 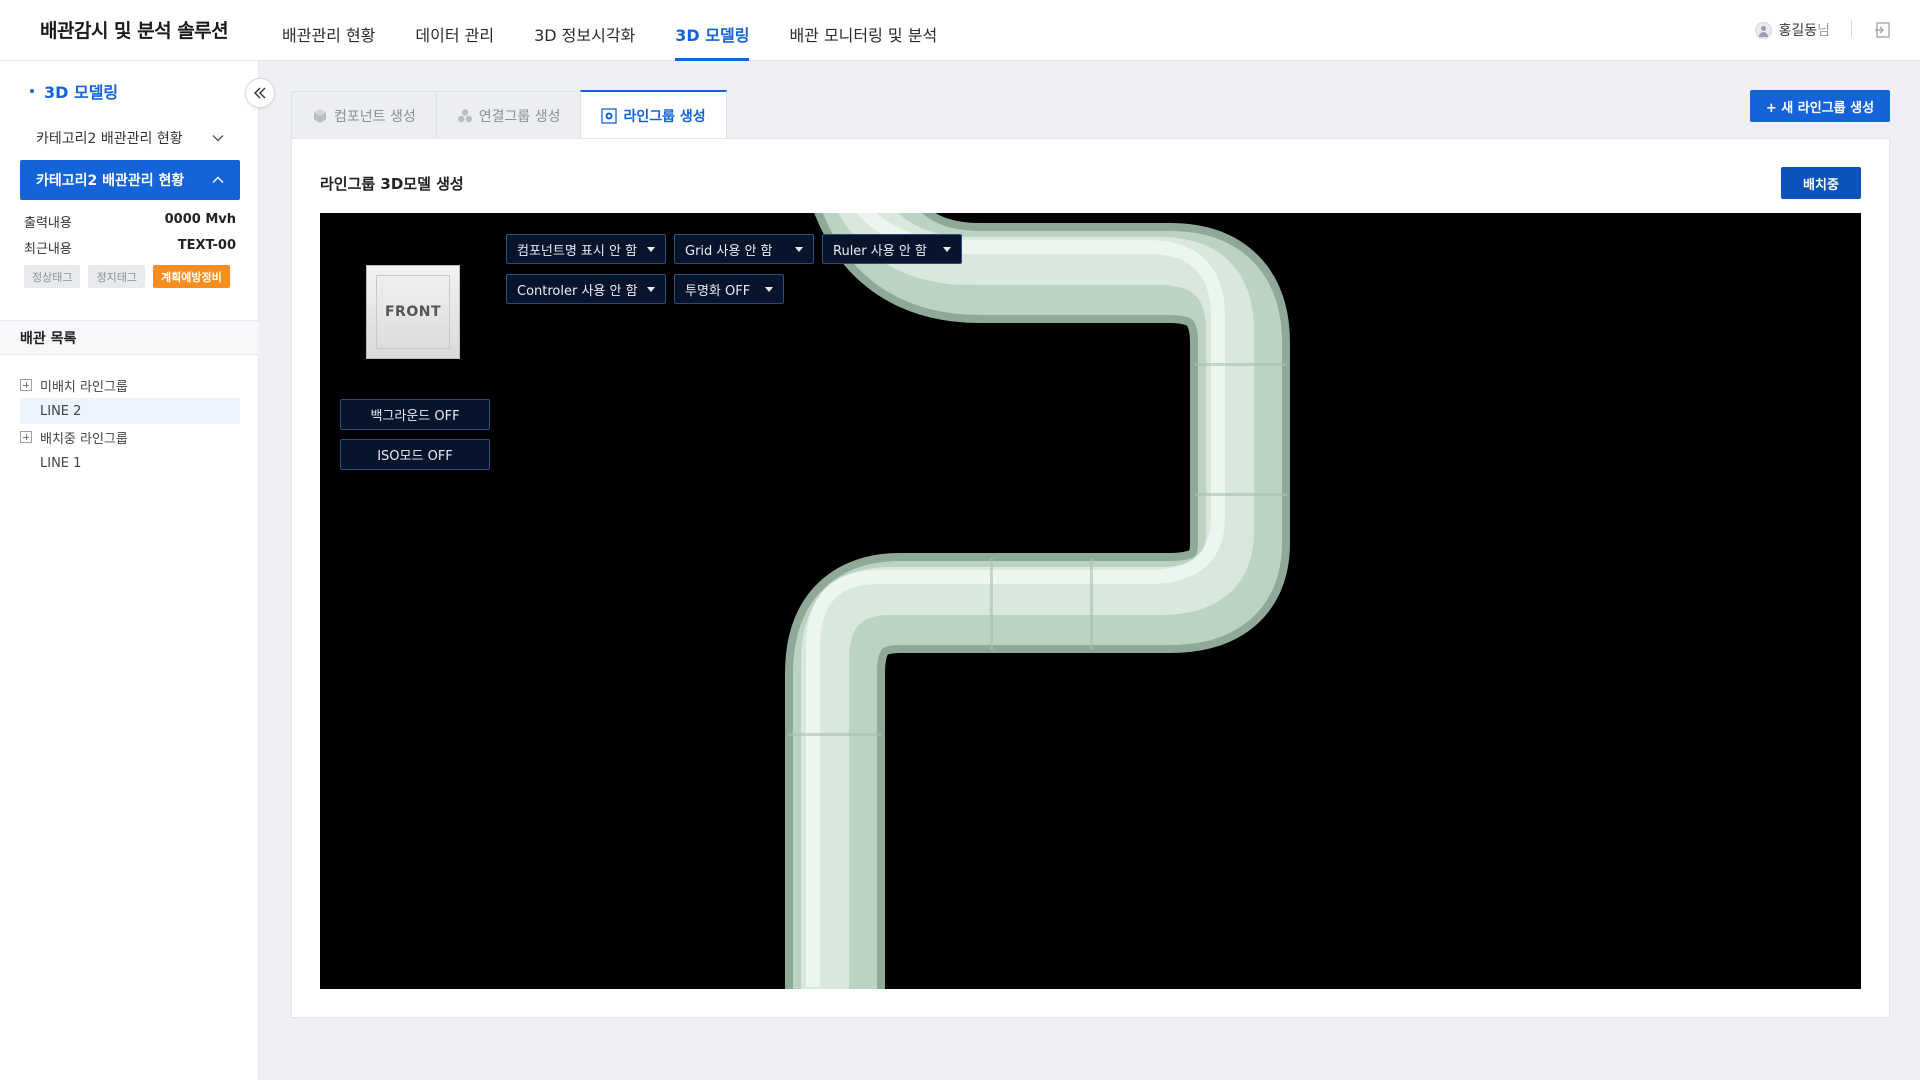 I want to click on pipe-list-title: 배관 목록, so click(x=129, y=337).